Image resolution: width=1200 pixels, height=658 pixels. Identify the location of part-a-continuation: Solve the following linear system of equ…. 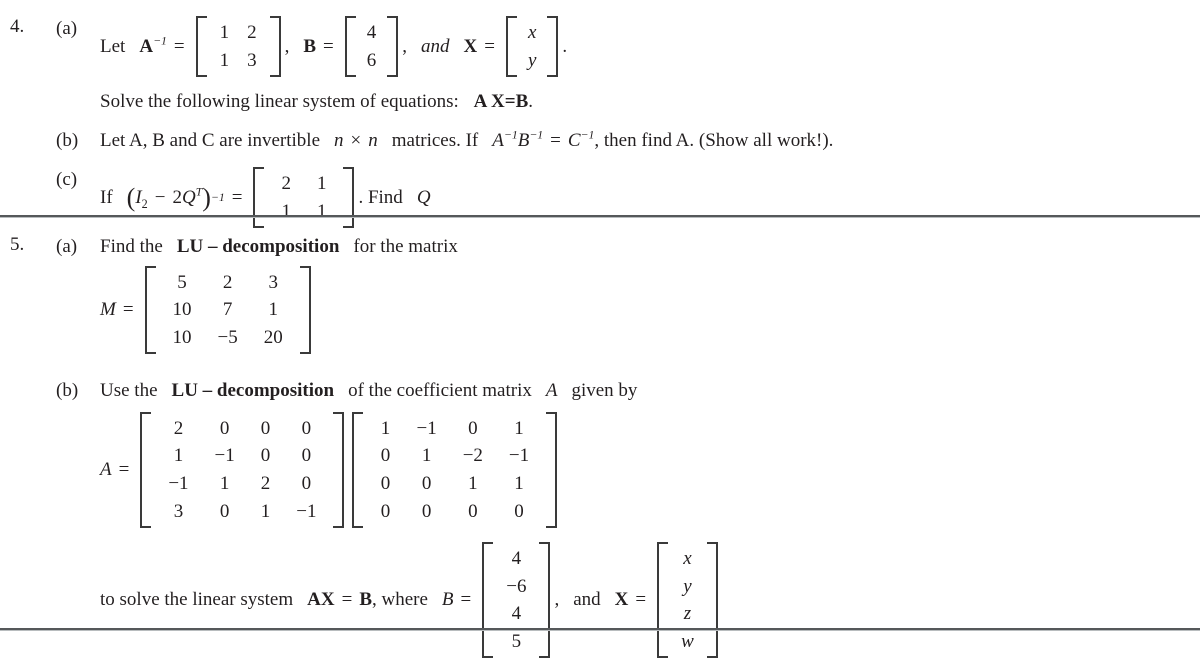
(650, 102).